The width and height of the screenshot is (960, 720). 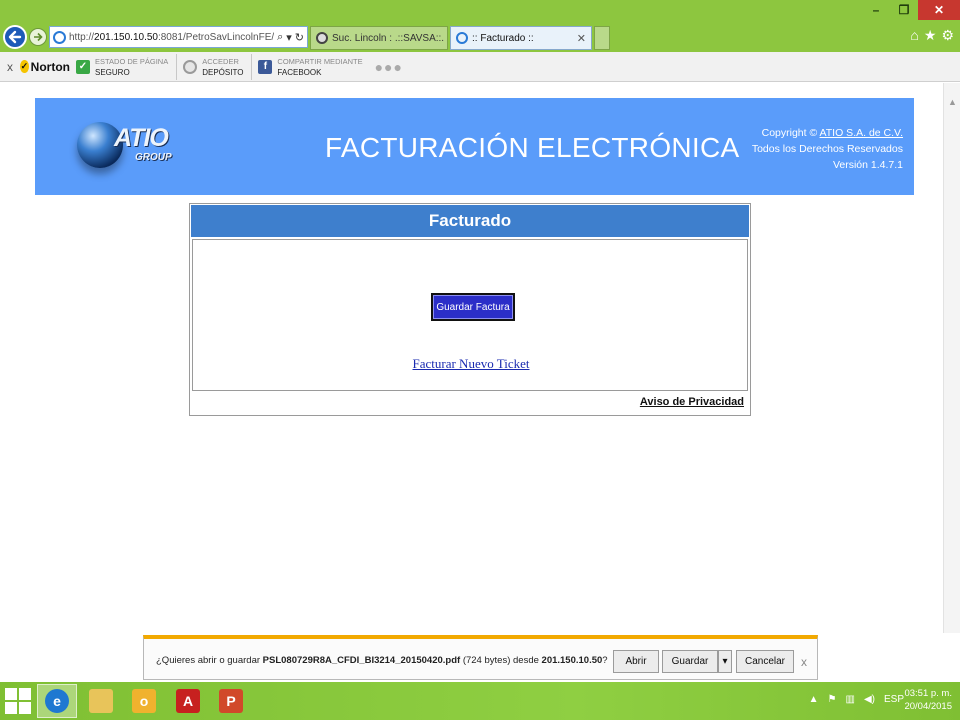 I want to click on page-status-value: SEGURO, so click(x=112, y=72).